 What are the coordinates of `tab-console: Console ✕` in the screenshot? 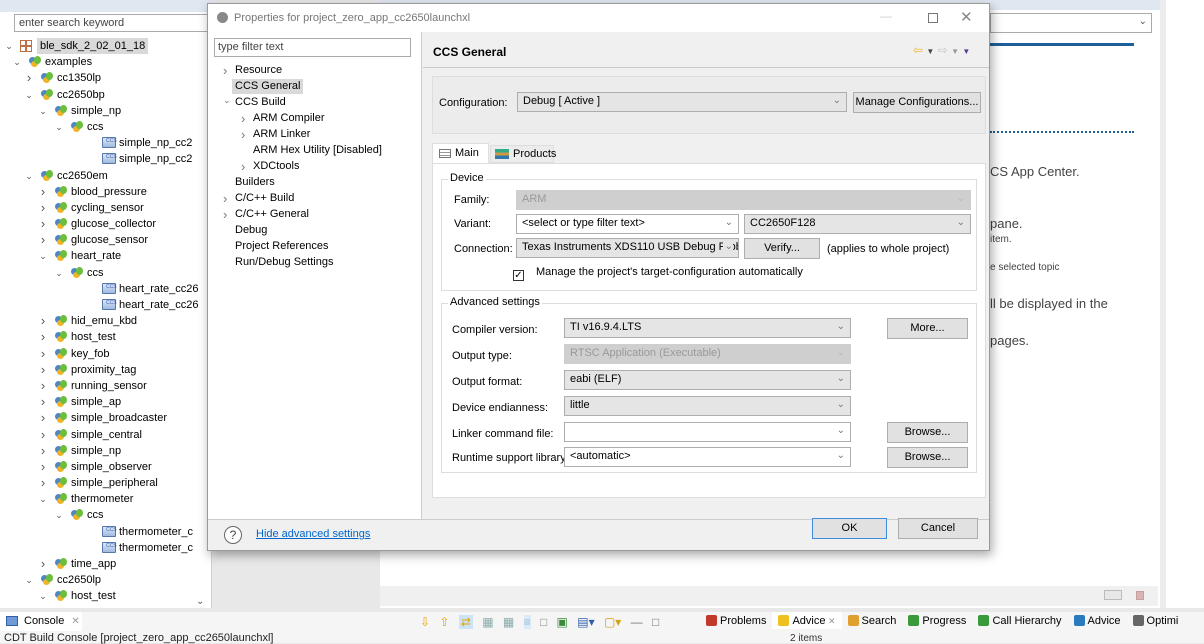 It's located at (41, 621).